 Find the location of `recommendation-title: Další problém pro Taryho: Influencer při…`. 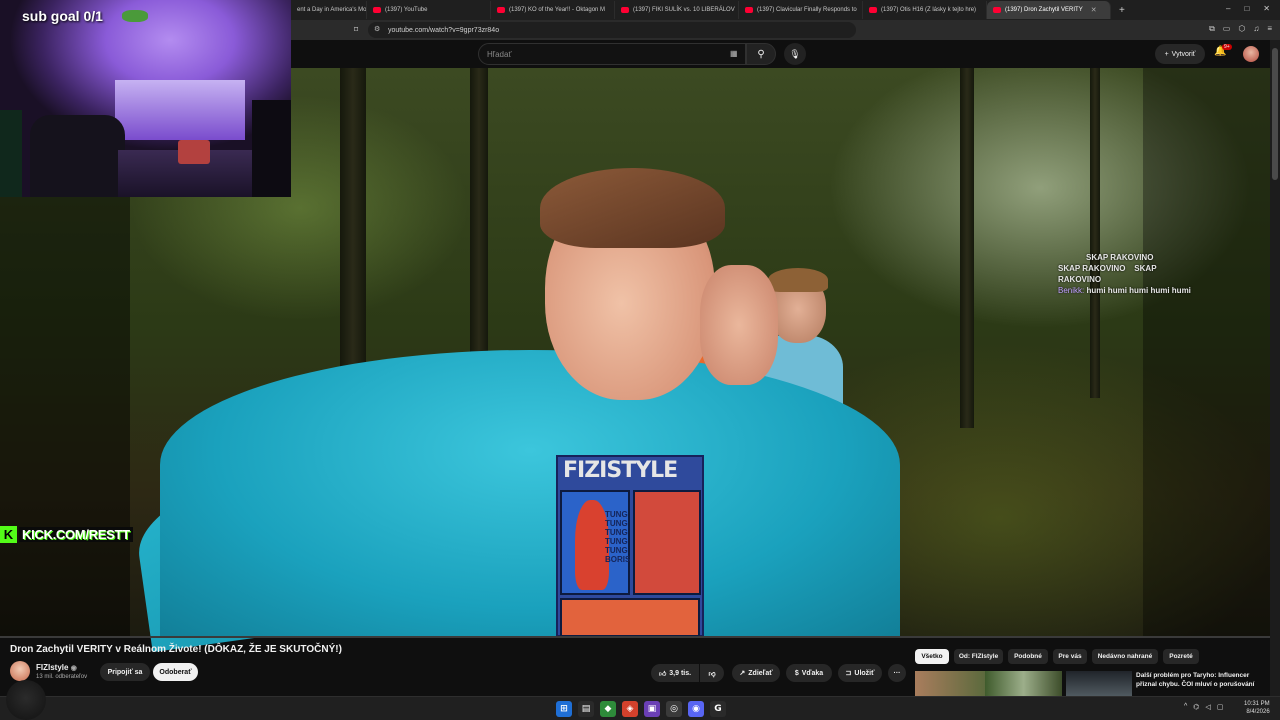

recommendation-title: Další problém pro Taryho: Influencer při… is located at coordinates (1201, 680).